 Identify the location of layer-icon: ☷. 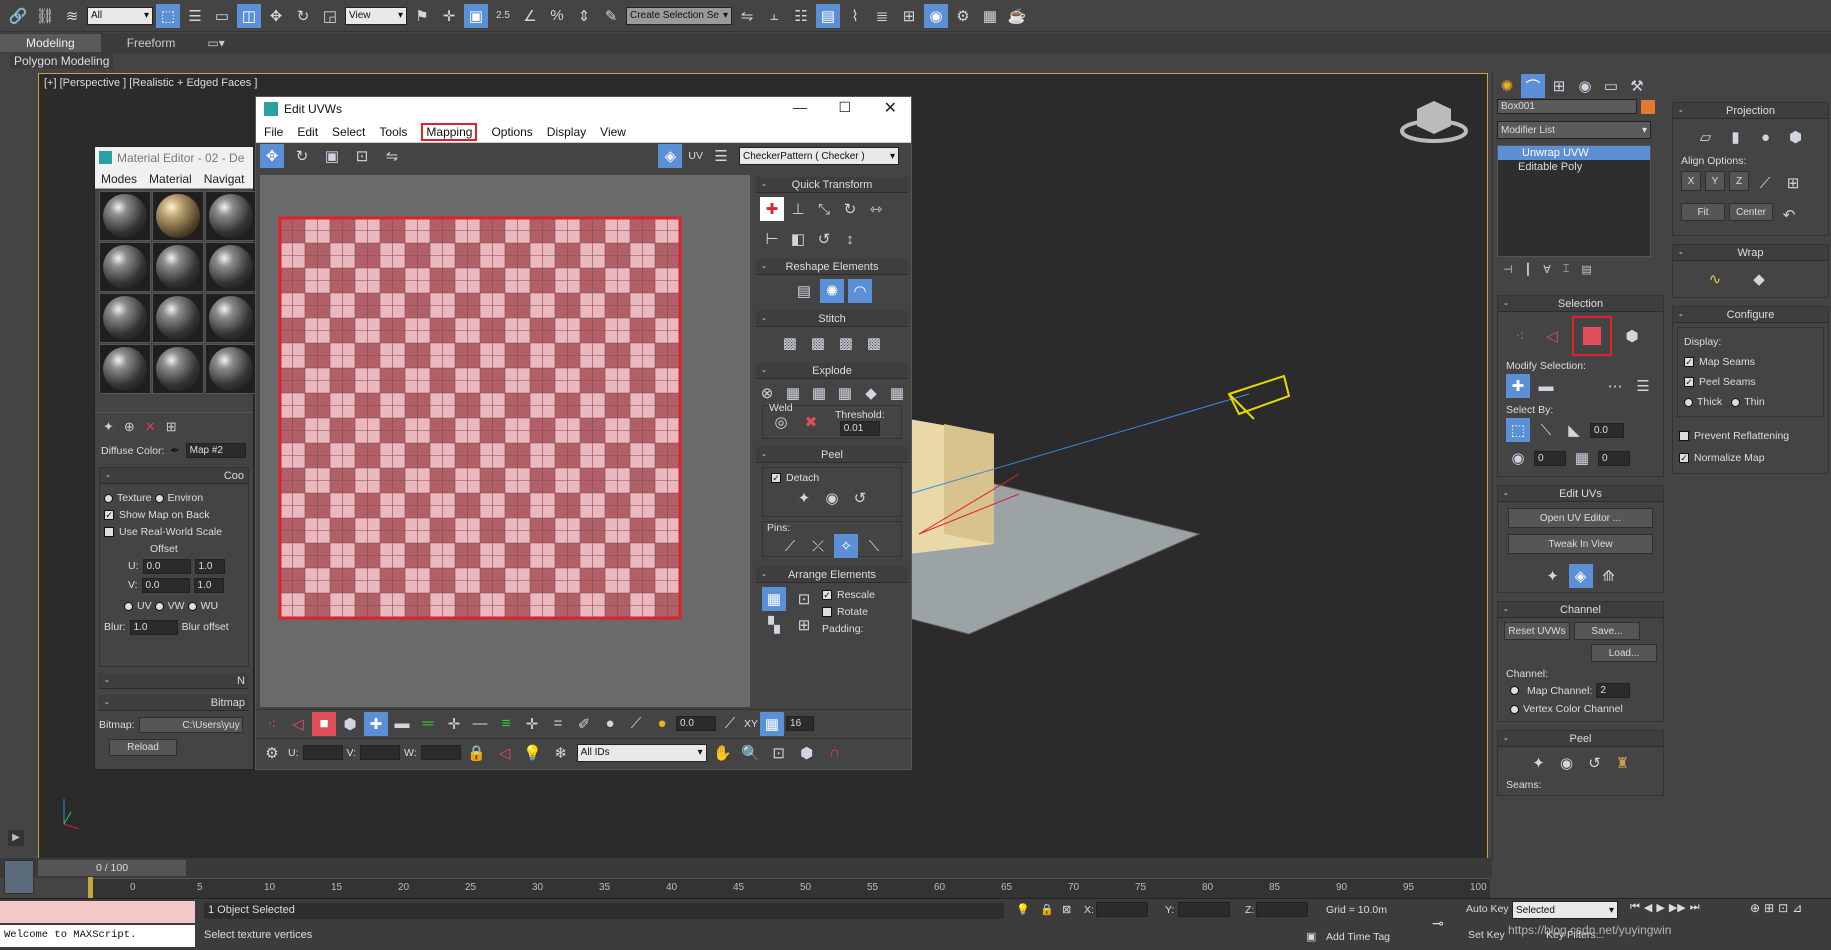
(801, 16).